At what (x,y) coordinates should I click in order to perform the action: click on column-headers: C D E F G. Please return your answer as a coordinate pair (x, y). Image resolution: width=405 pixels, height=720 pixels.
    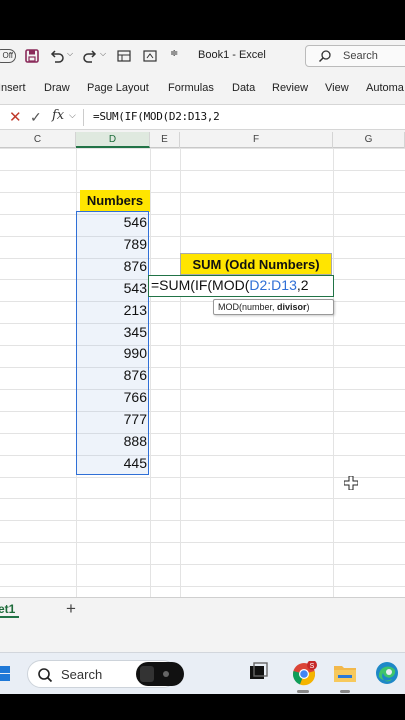
    Looking at the image, I should click on (202, 140).